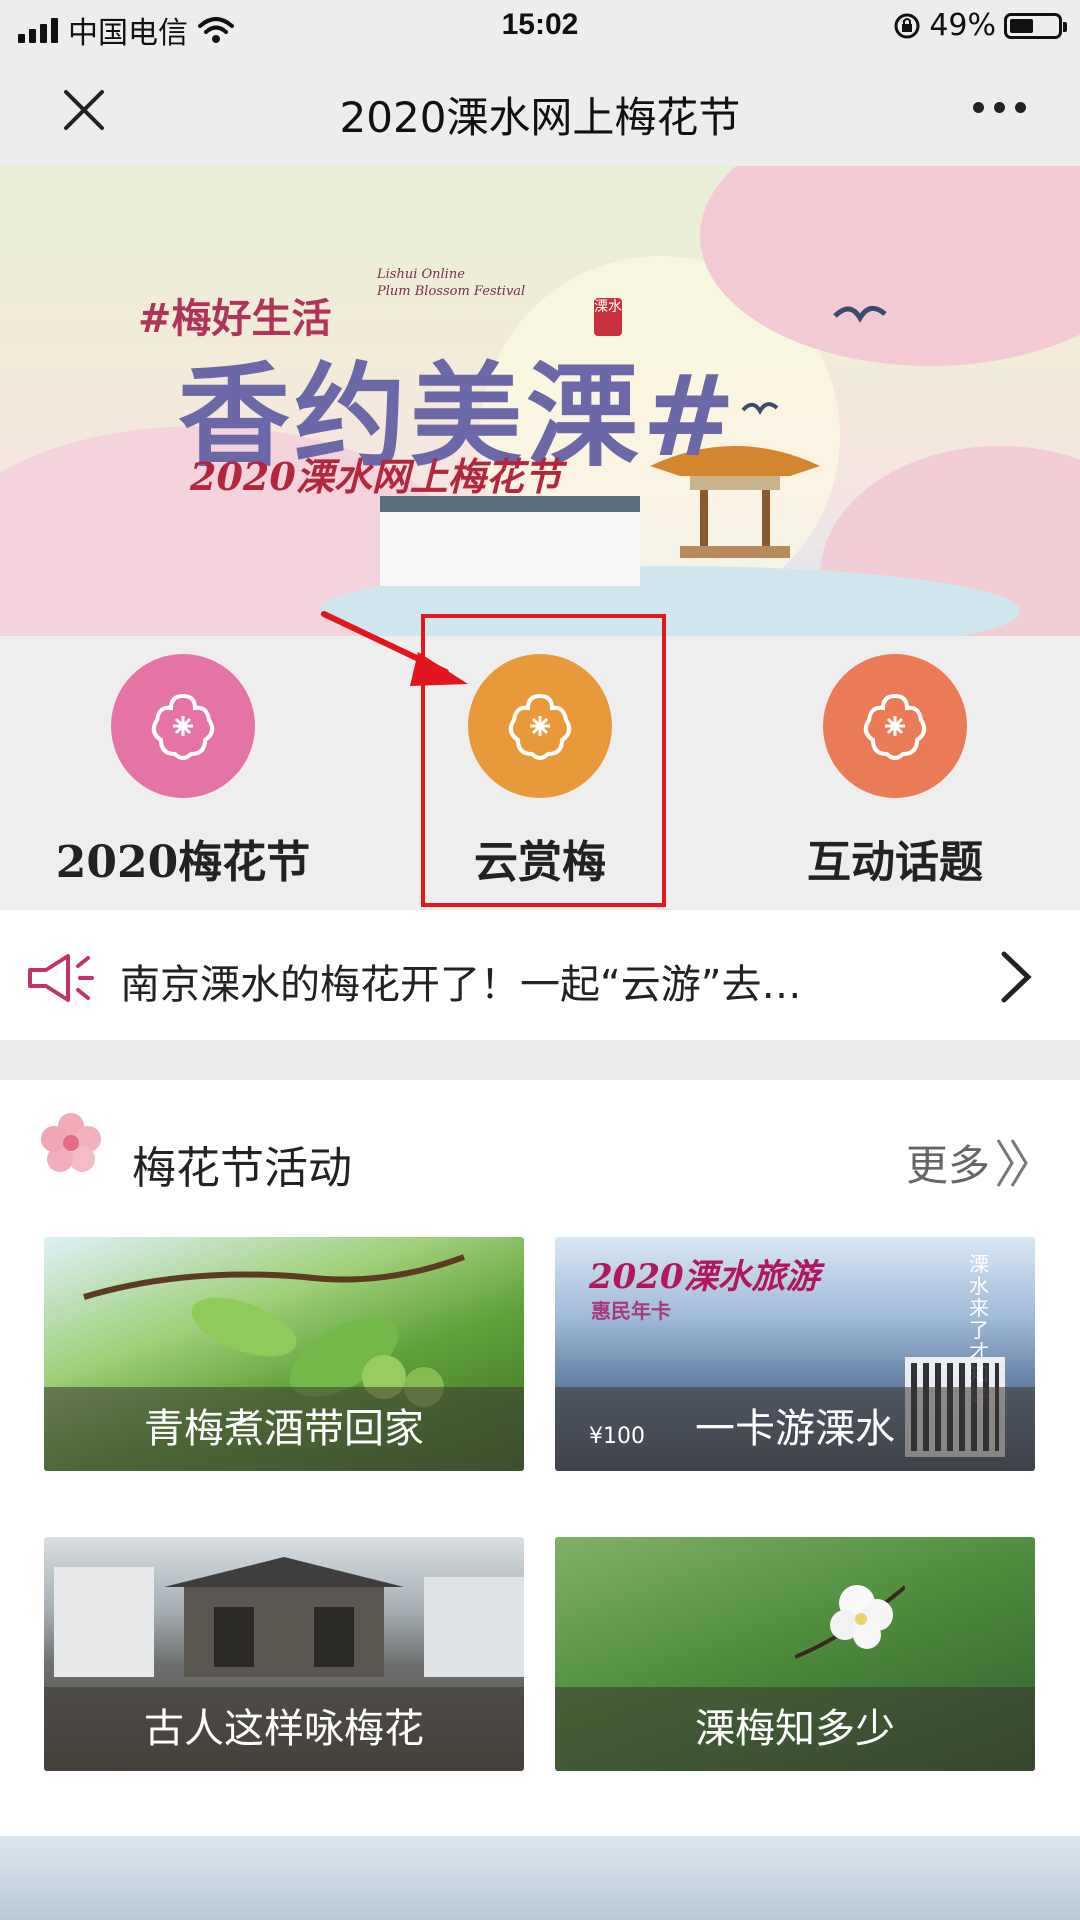  I want to click on card-subtitle: 惠民年卡, so click(631, 1311).